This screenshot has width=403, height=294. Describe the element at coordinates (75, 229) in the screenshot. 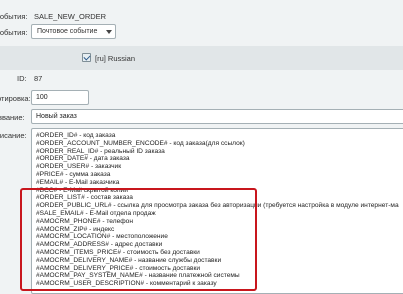

I see `description-line: #AMOCRM_ZIP# - индекс` at that location.